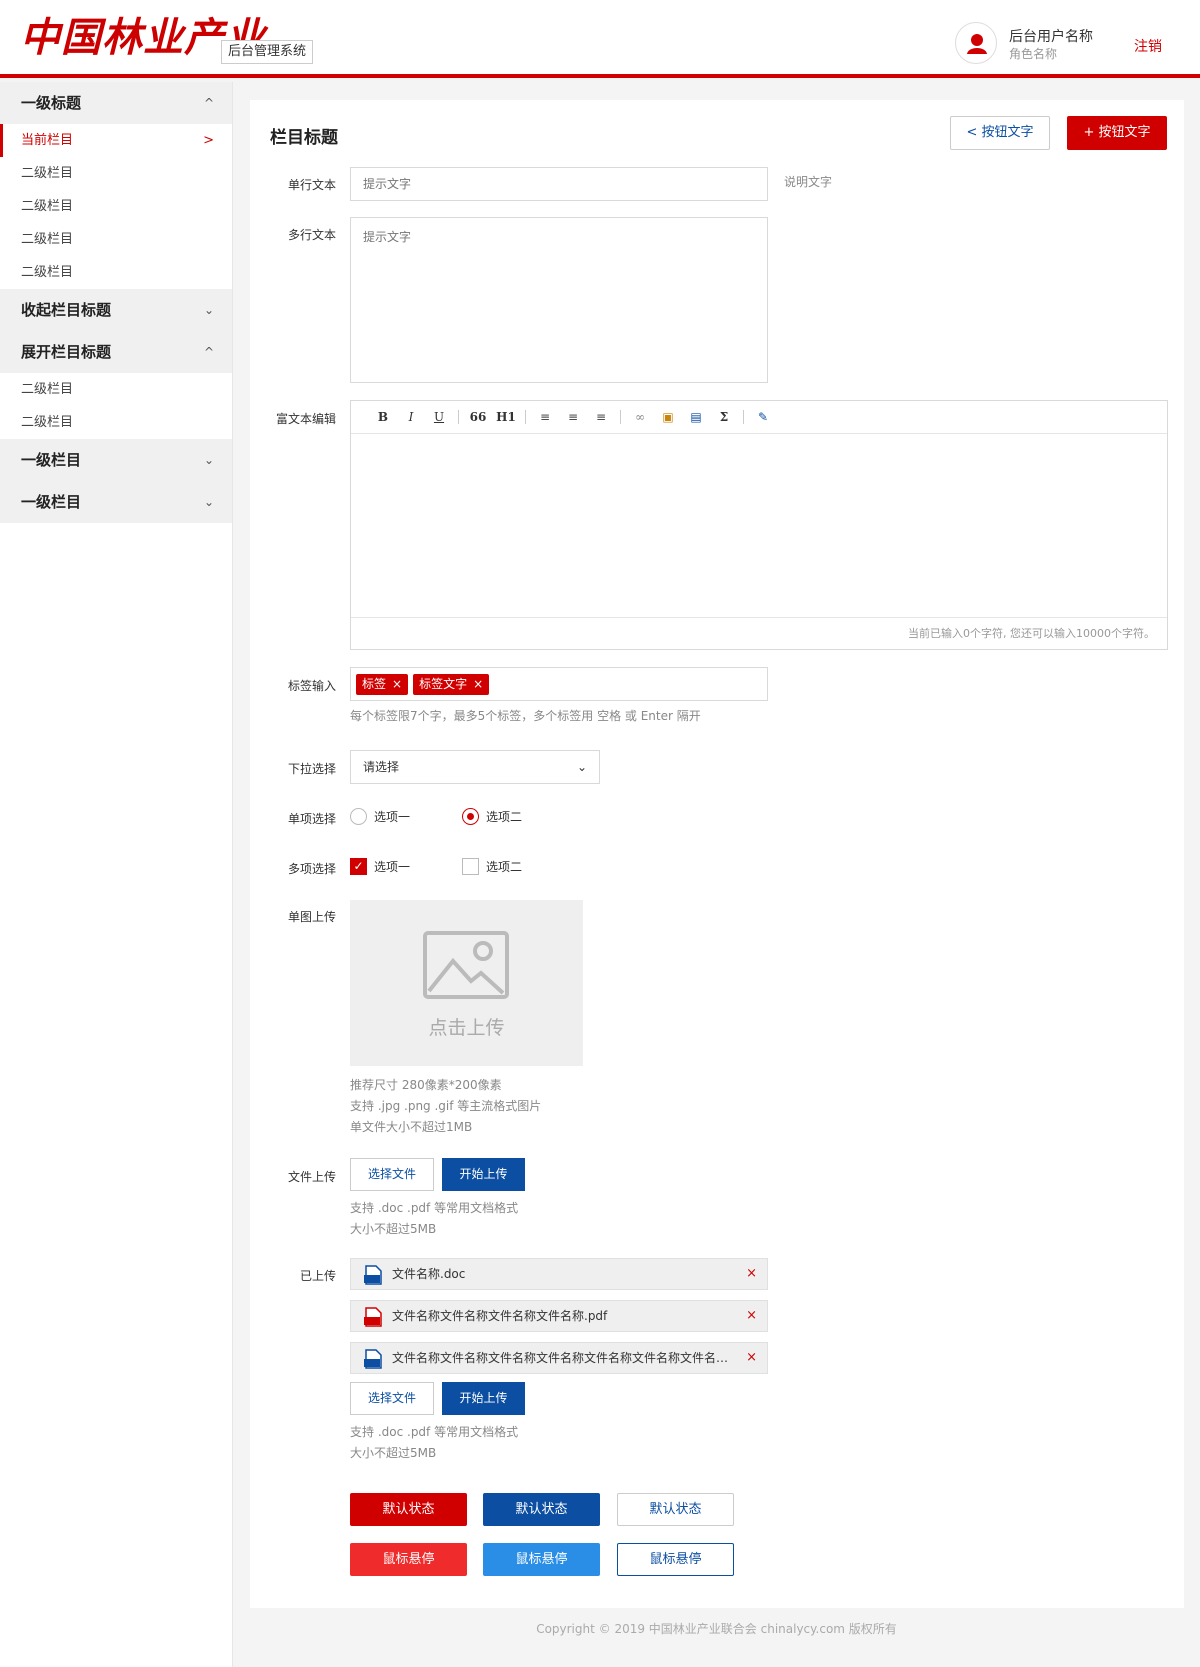 The image size is (1200, 1667). Describe the element at coordinates (446, 1106) in the screenshot. I see `image-upload-hint: 支持 .jpg .png .gif 等主流格式图片` at that location.